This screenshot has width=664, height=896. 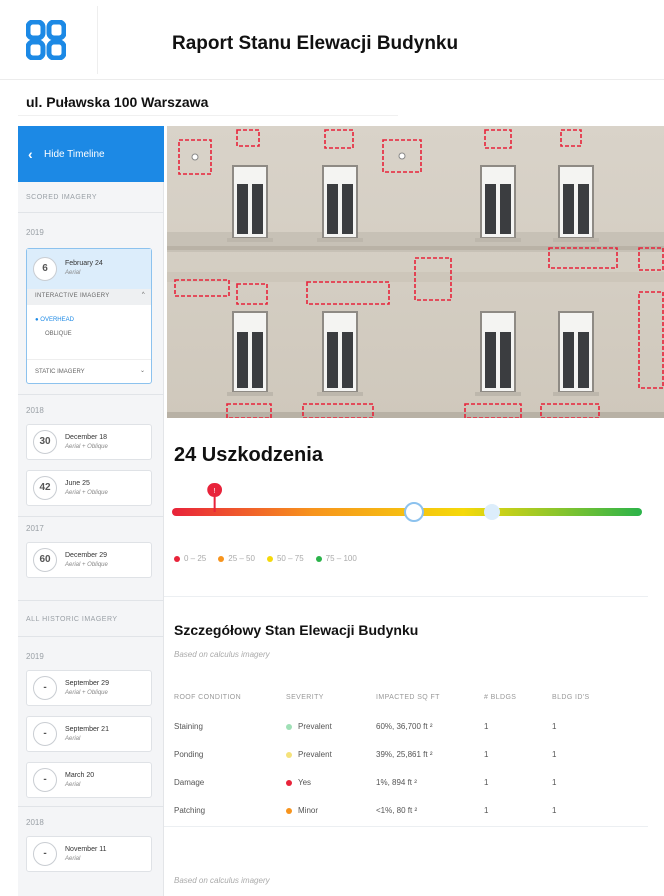 What do you see at coordinates (143, 295) in the screenshot?
I see `chevron-up-icon: ^` at bounding box center [143, 295].